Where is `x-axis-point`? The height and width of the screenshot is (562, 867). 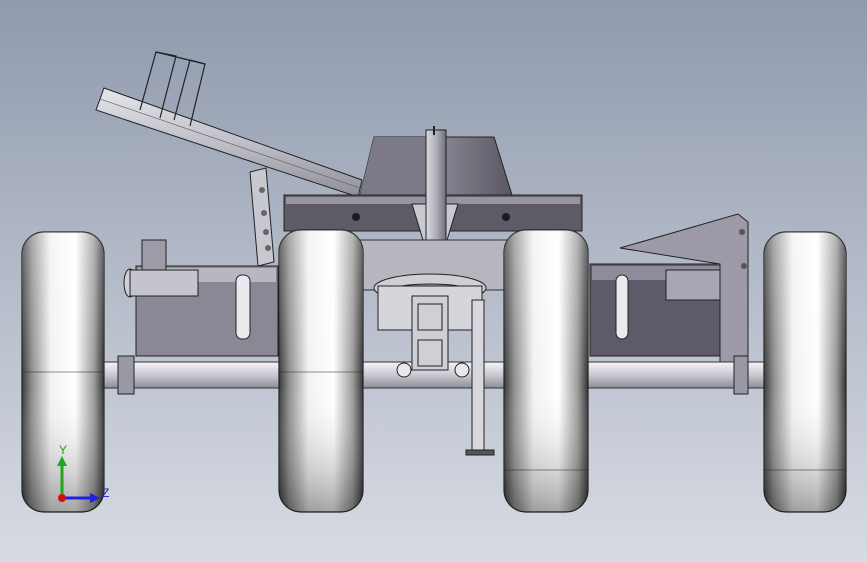
x-axis-point is located at coordinates (62, 498).